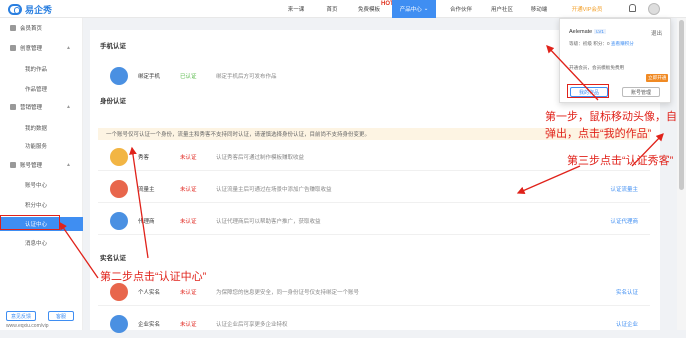  What do you see at coordinates (79, 250) in the screenshot?
I see `arrow-step2` at bounding box center [79, 250].